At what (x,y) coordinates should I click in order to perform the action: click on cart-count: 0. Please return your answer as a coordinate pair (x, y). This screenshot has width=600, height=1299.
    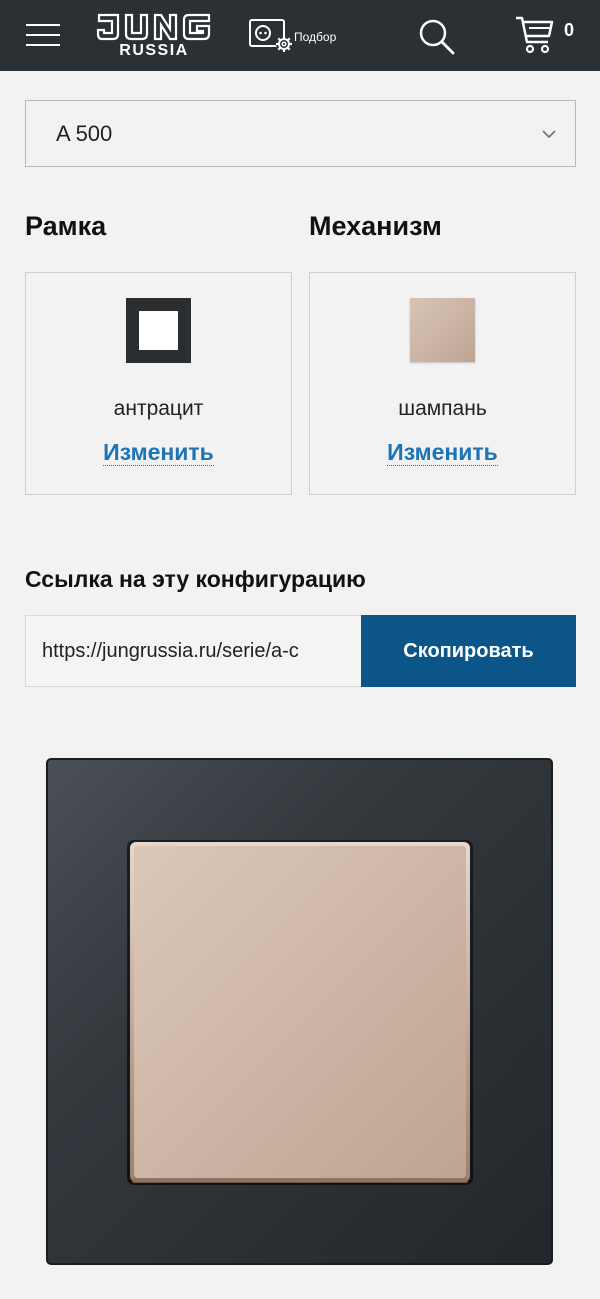
    Looking at the image, I should click on (569, 30).